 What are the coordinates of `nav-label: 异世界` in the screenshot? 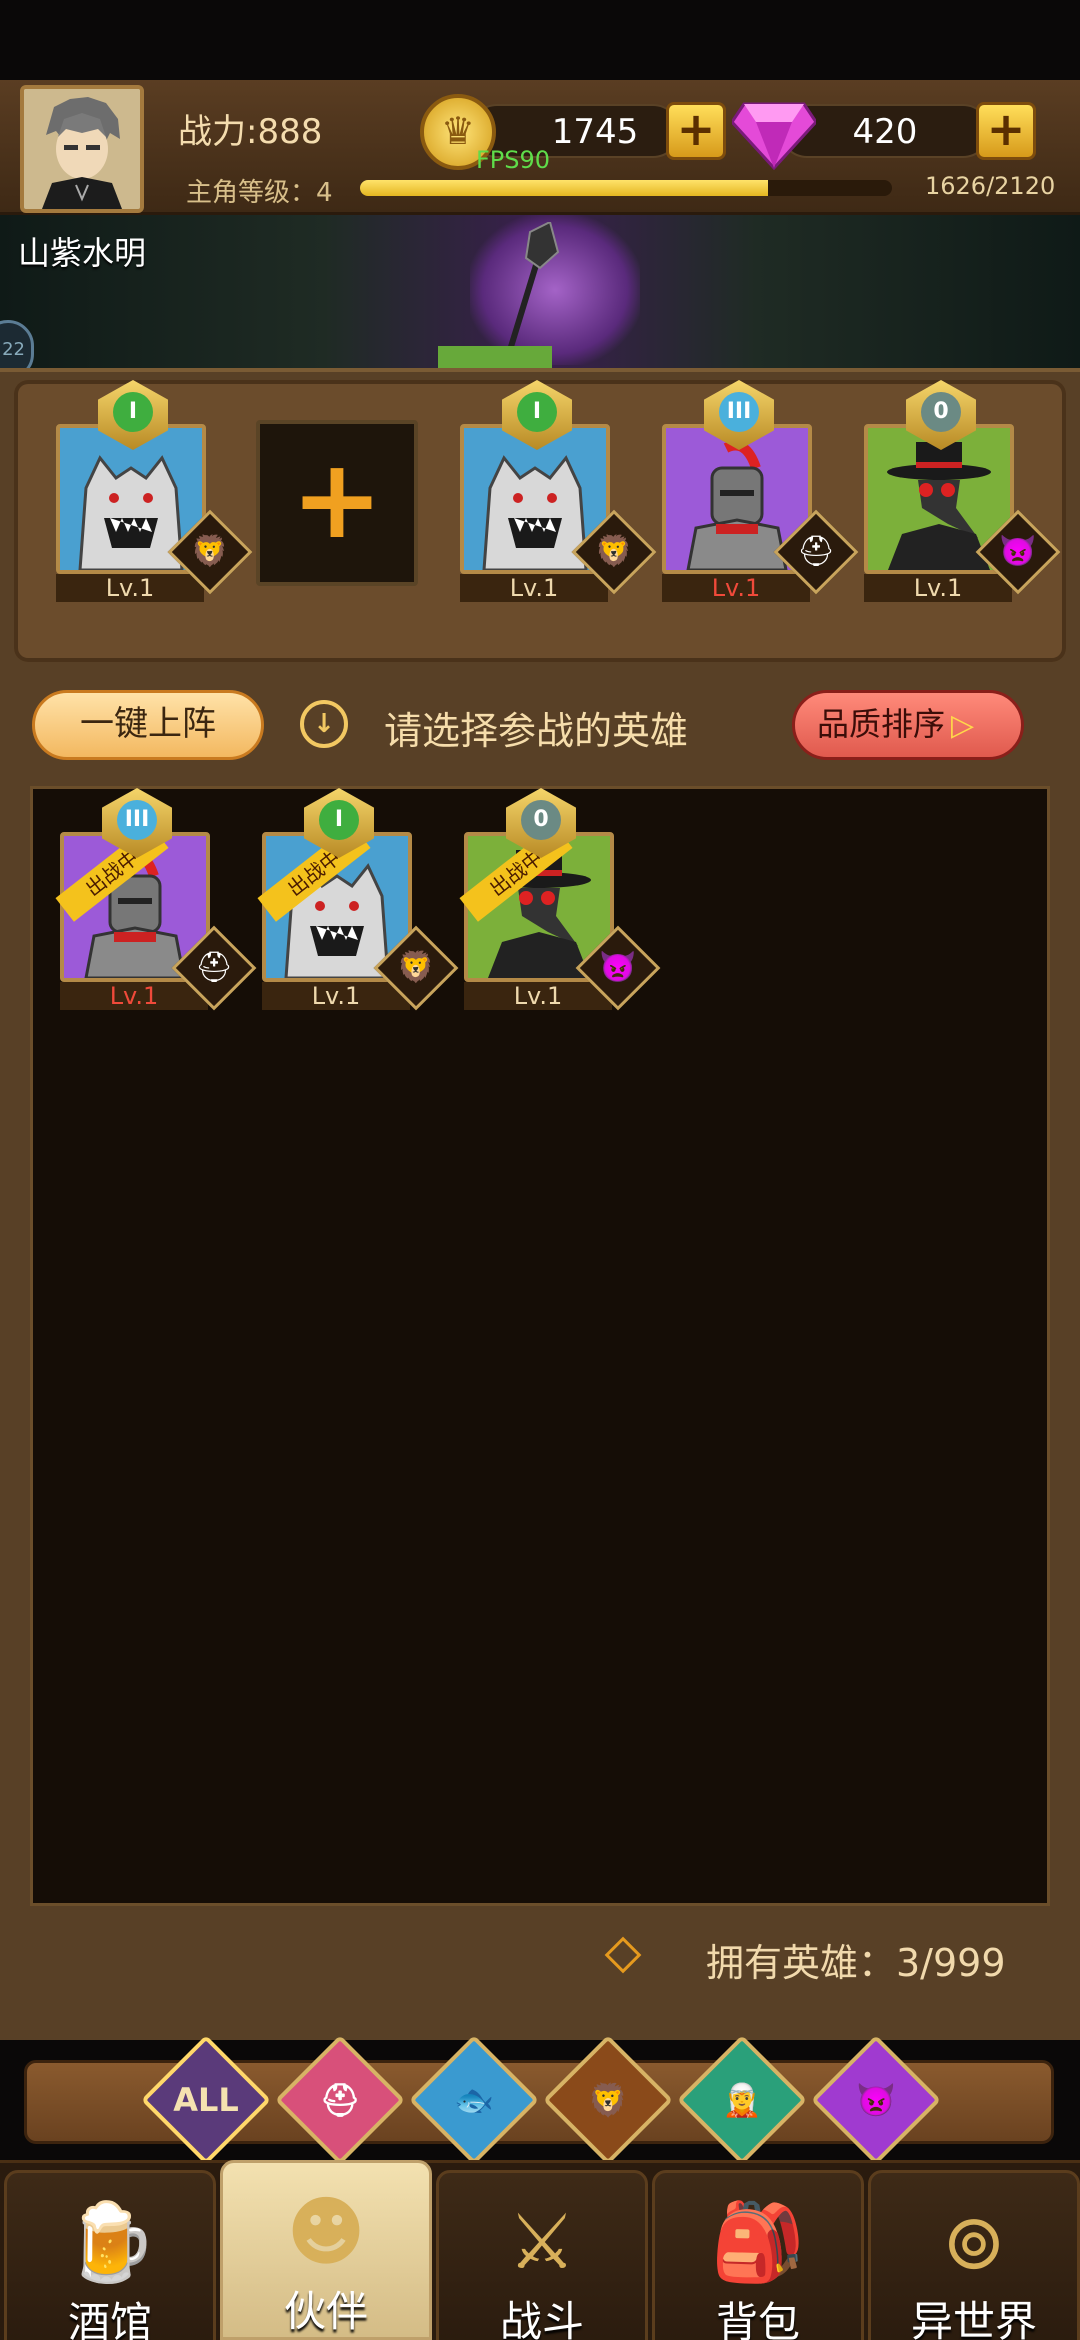 It's located at (973, 2318).